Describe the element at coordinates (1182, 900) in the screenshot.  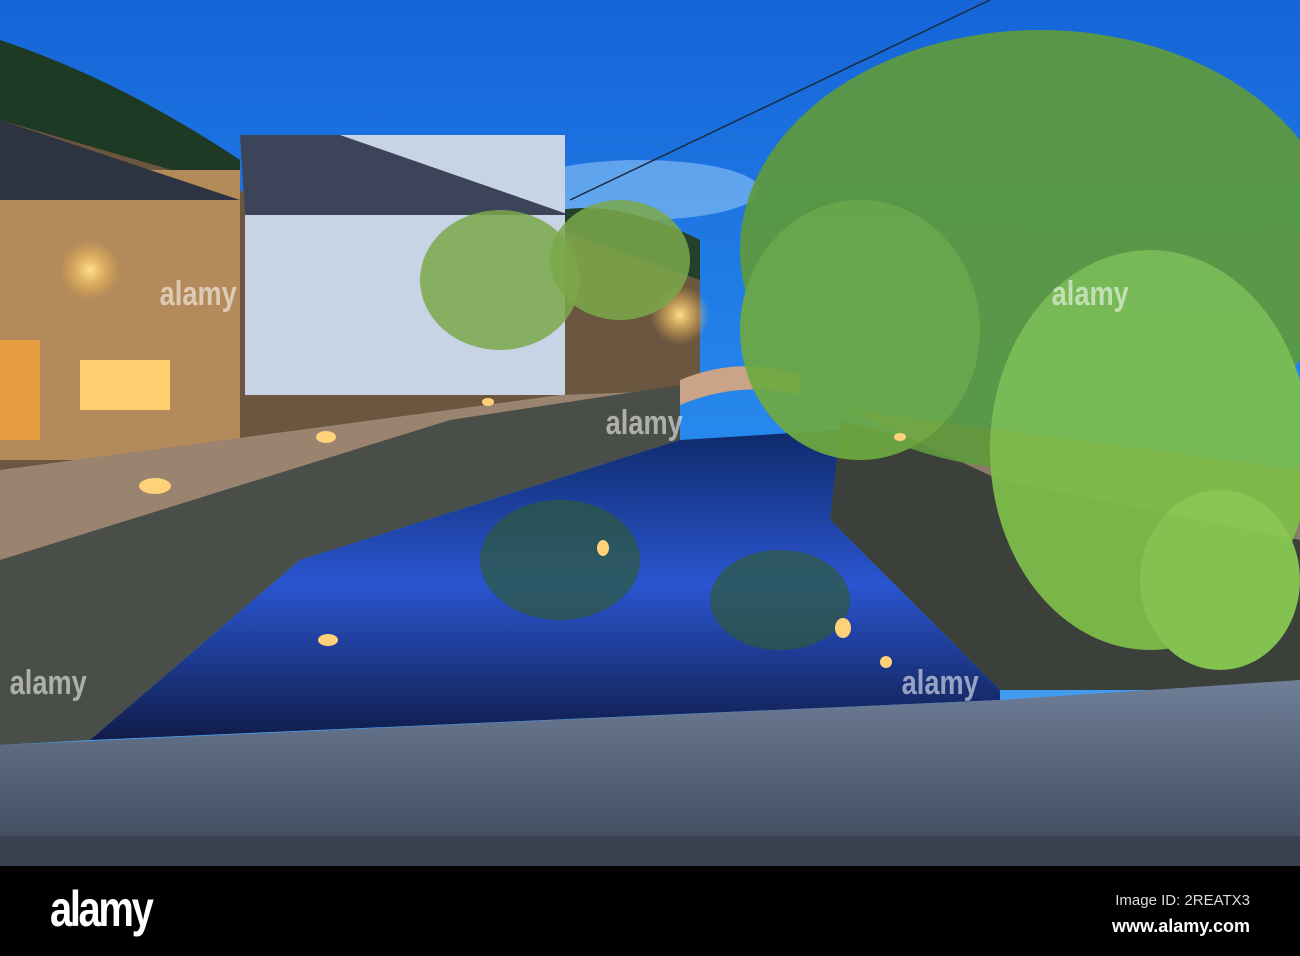
I see `image-id: Image ID: 2REATX3` at that location.